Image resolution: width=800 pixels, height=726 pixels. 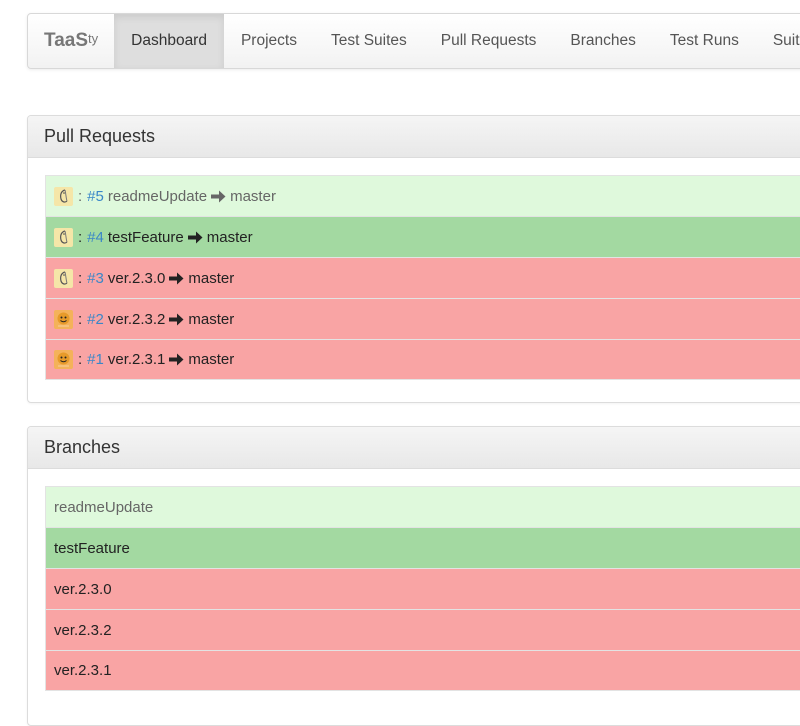 What do you see at coordinates (422, 318) in the screenshot?
I see `pull-request-row: : #2 ver.2.3.2 master` at bounding box center [422, 318].